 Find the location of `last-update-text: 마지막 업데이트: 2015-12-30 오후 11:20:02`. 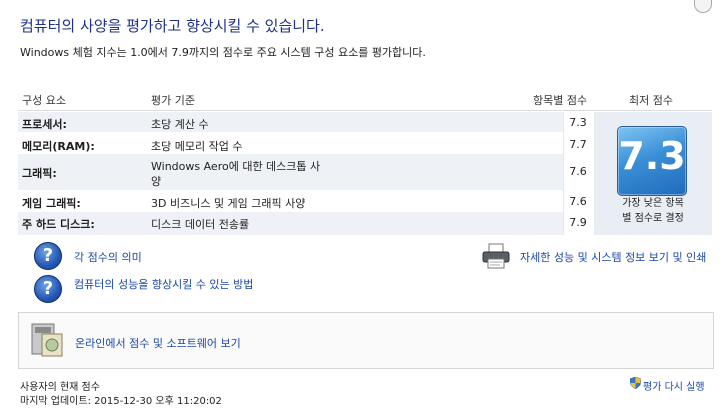

last-update-text: 마지막 업데이트: 2015-12-30 오후 11:20:02 is located at coordinates (121, 401).